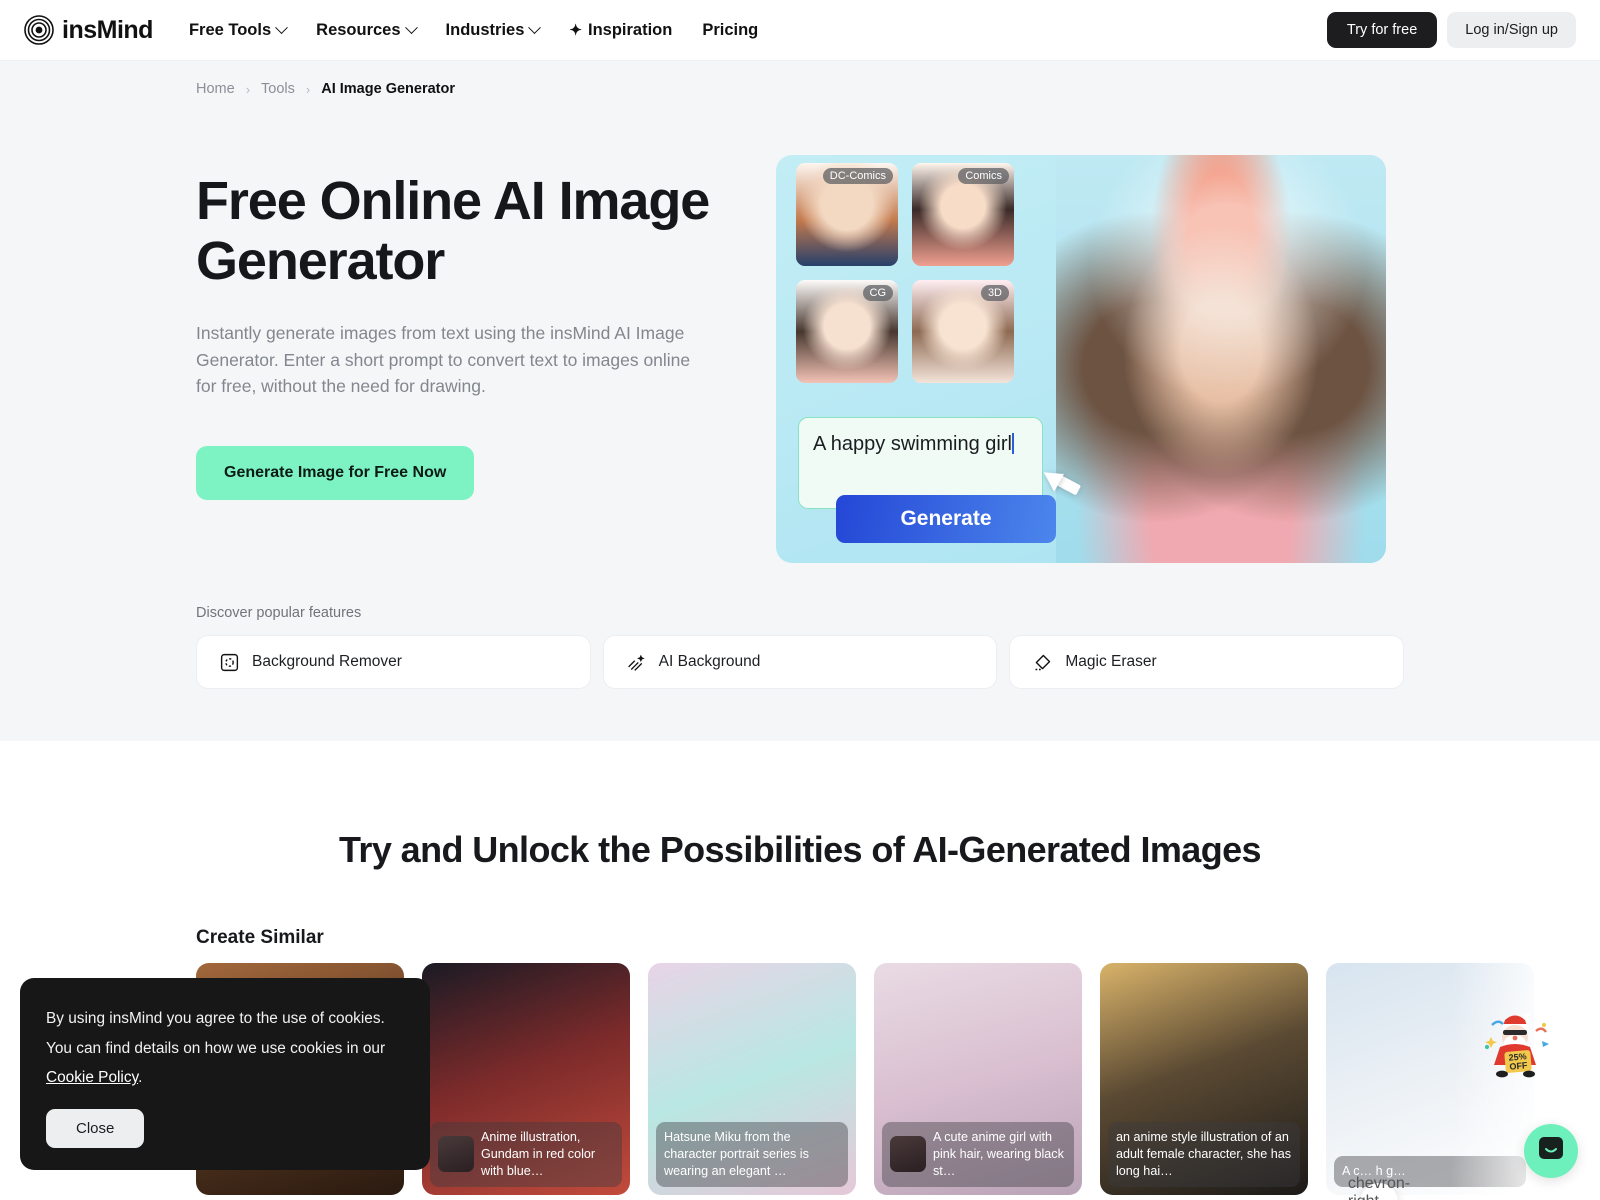 This screenshot has width=1600, height=1200. What do you see at coordinates (485, 29) in the screenshot?
I see `nav-label: Industries` at bounding box center [485, 29].